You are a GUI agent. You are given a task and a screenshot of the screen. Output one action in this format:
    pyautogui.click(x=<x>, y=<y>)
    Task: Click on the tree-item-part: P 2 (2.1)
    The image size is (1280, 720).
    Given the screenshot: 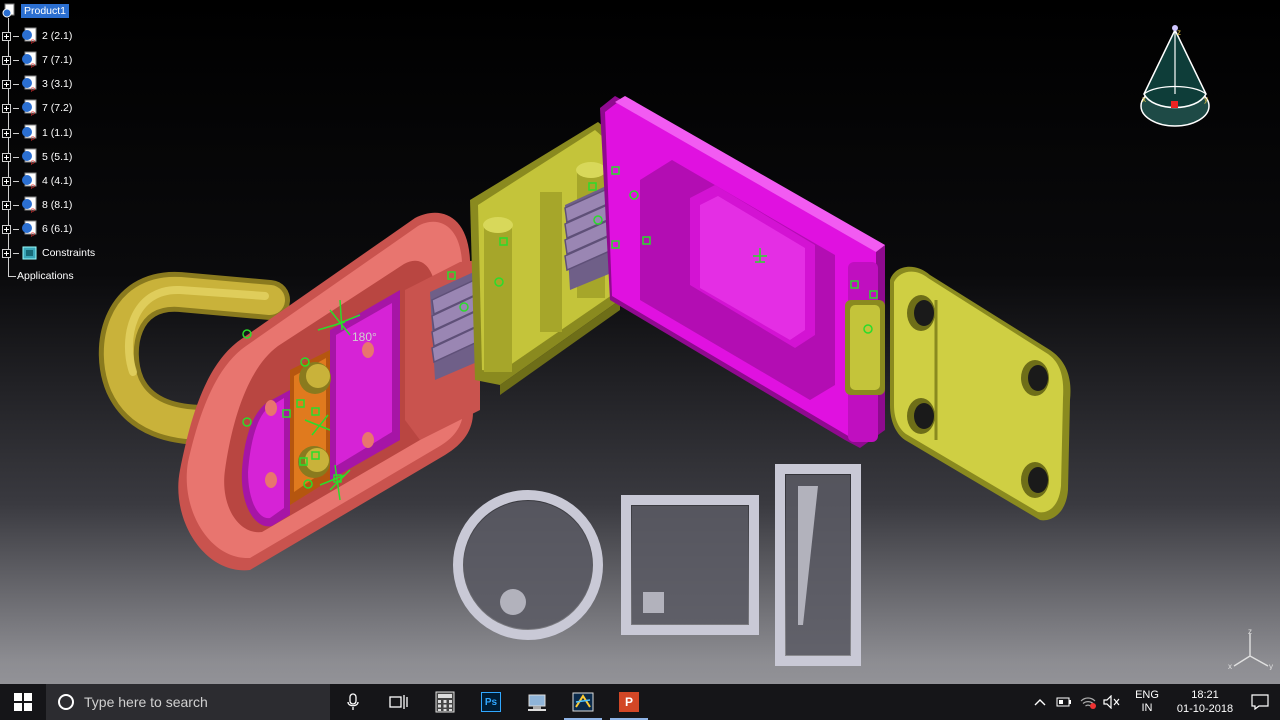 What is the action you would take?
    pyautogui.click(x=37, y=36)
    